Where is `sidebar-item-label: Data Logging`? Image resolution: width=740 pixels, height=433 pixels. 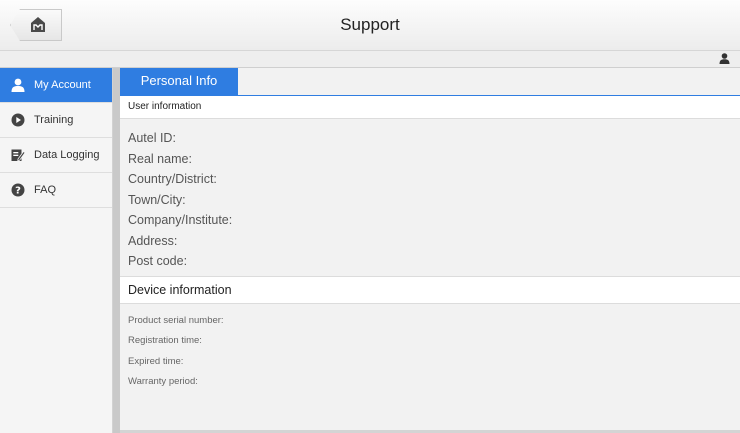
sidebar-item-label: Data Logging is located at coordinates (67, 155).